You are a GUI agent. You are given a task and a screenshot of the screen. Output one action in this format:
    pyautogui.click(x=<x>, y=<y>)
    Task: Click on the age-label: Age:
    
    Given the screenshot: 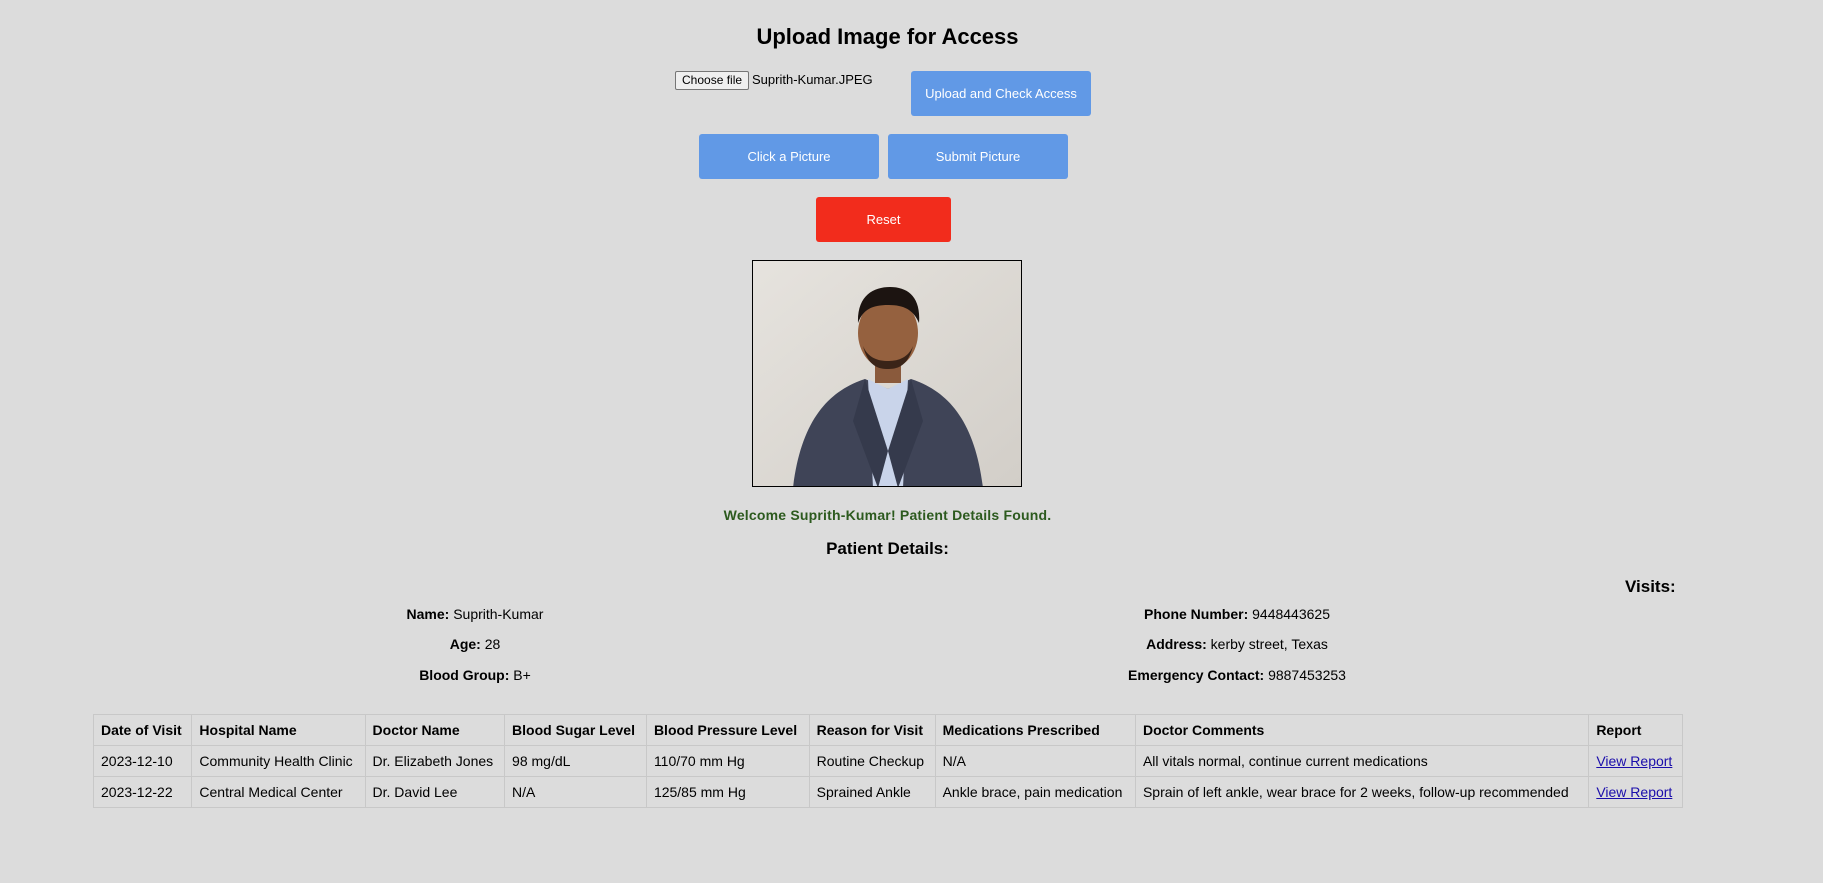 What is the action you would take?
    pyautogui.click(x=465, y=644)
    